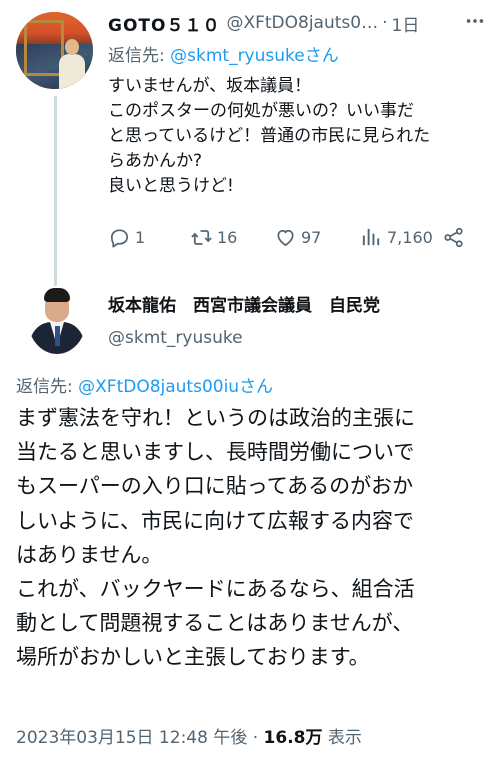 This screenshot has height=767, width=500. What do you see at coordinates (410, 237) in the screenshot?
I see `views-count: 7,160` at bounding box center [410, 237].